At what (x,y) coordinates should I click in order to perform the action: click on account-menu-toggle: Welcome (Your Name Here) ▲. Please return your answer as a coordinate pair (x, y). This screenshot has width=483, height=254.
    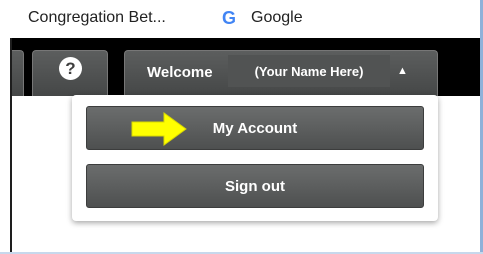
    Looking at the image, I should click on (281, 73).